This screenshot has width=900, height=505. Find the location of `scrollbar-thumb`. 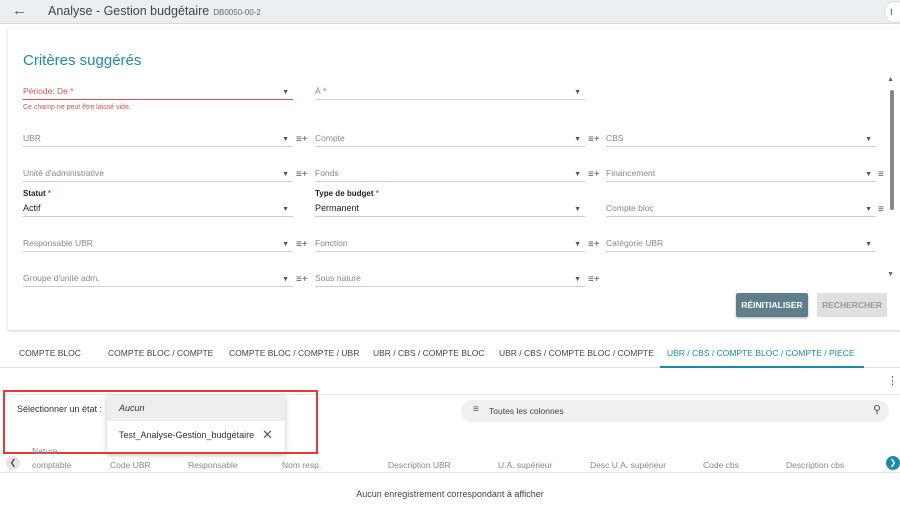

scrollbar-thumb is located at coordinates (892, 150).